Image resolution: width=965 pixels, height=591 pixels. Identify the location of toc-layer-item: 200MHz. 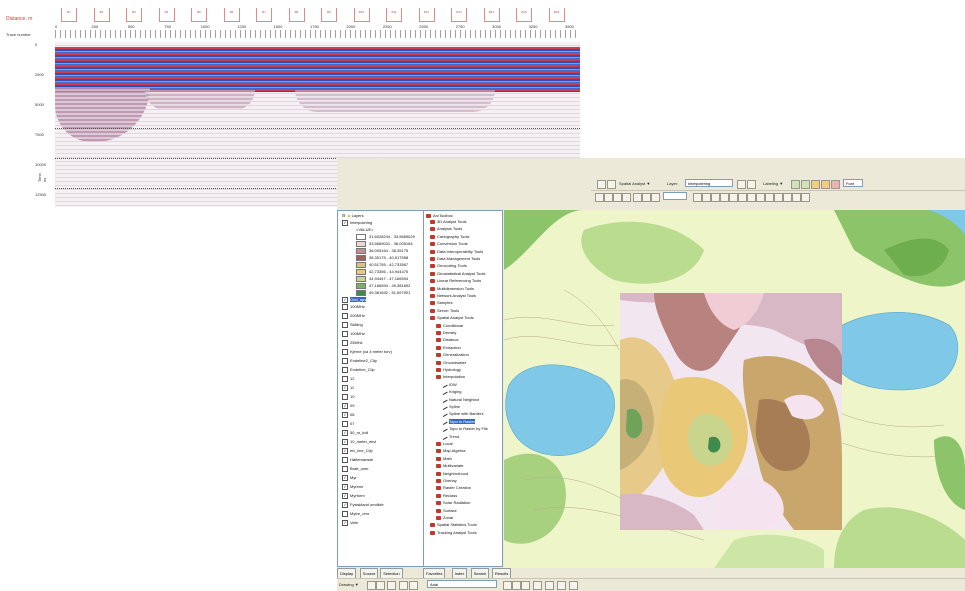
(353, 316).